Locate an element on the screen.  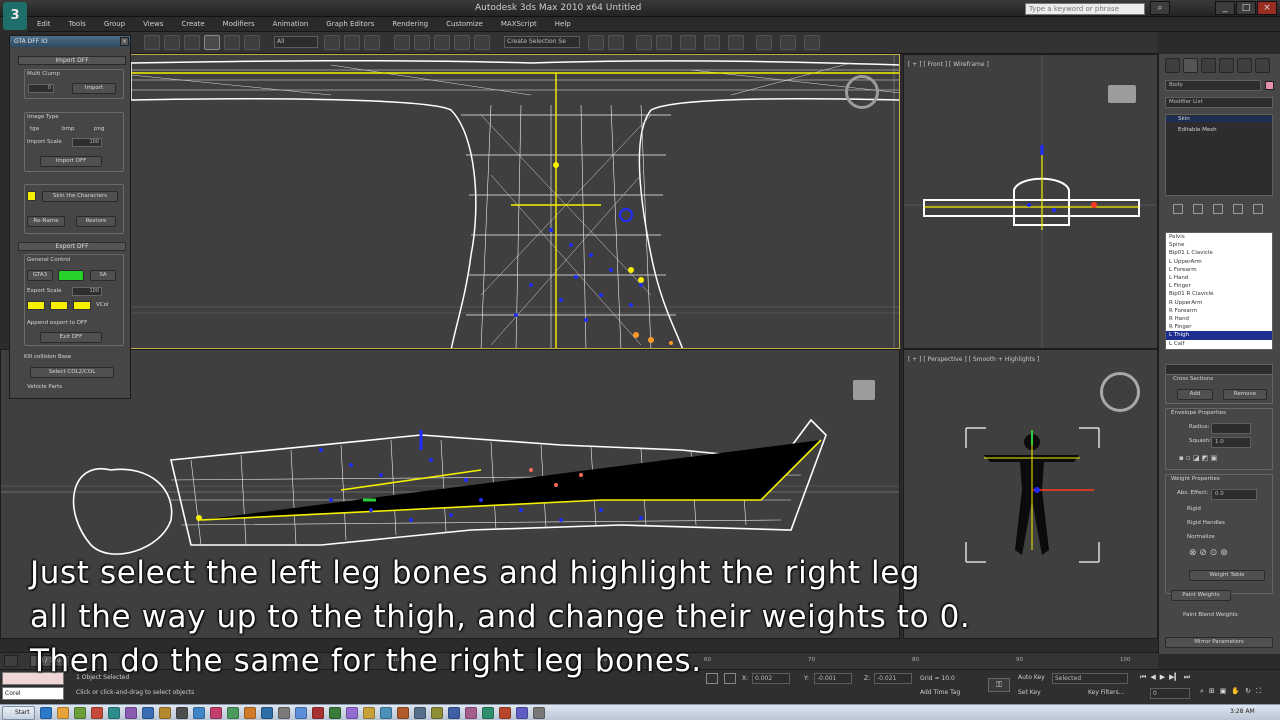
set-key-button: Set Key is located at coordinates (1029, 692).